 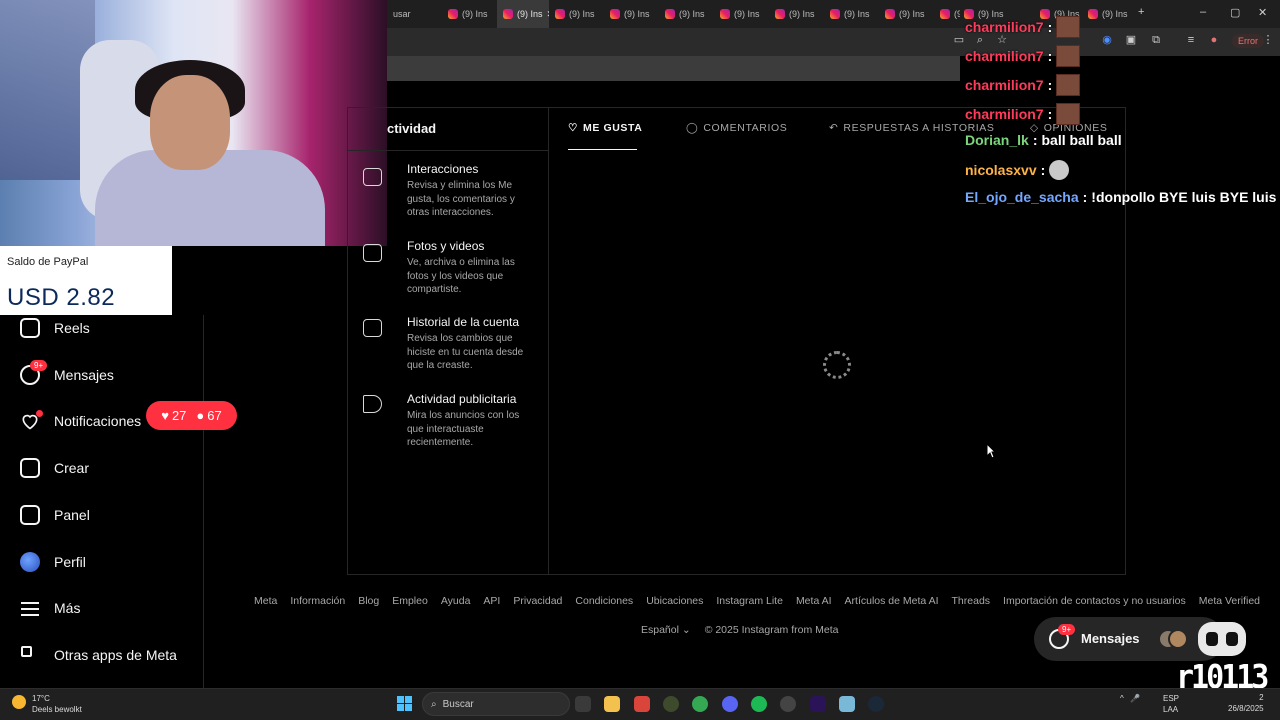 I want to click on sidebar-item-dashboard: Panel, so click(x=55, y=515).